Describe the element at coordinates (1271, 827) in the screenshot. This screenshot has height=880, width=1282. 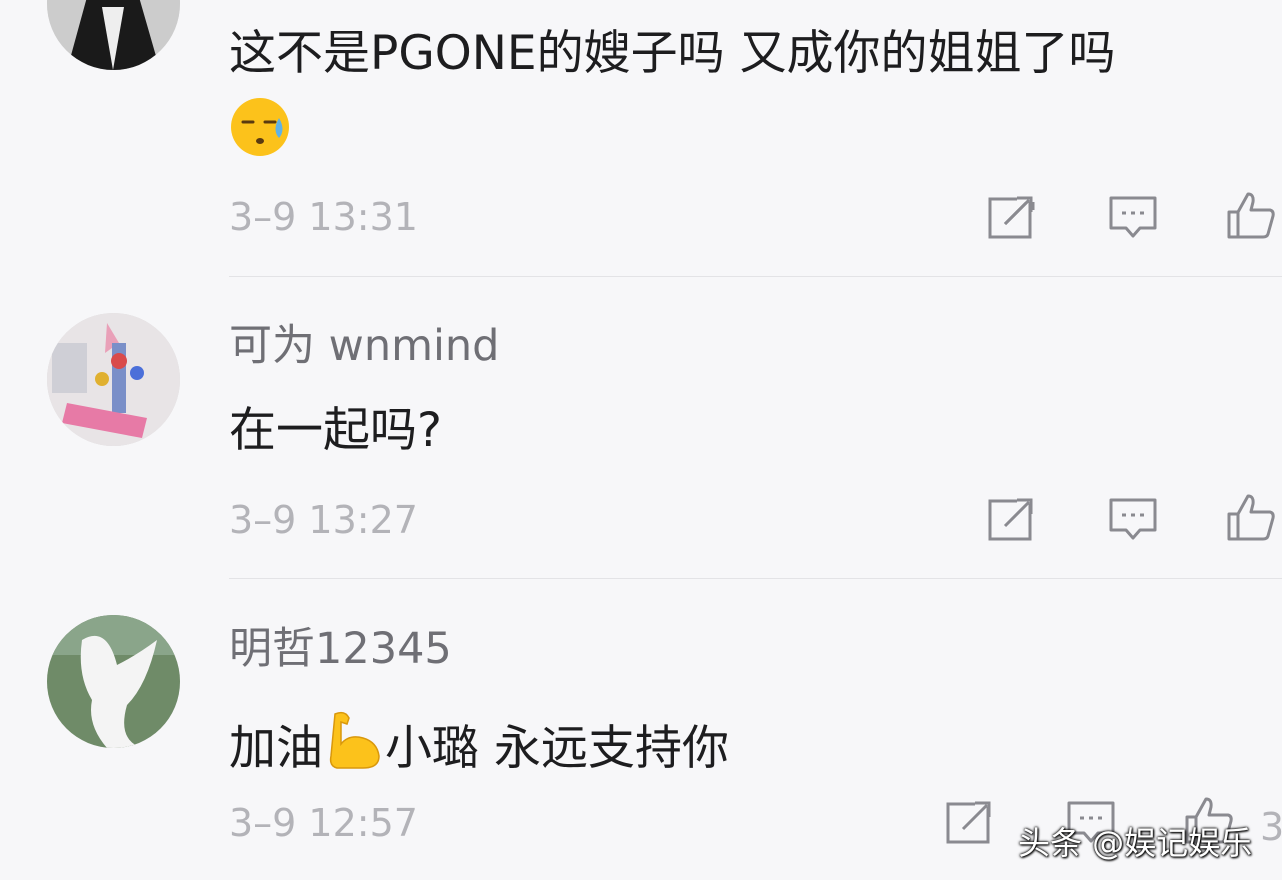
I see `like-count: 3` at that location.